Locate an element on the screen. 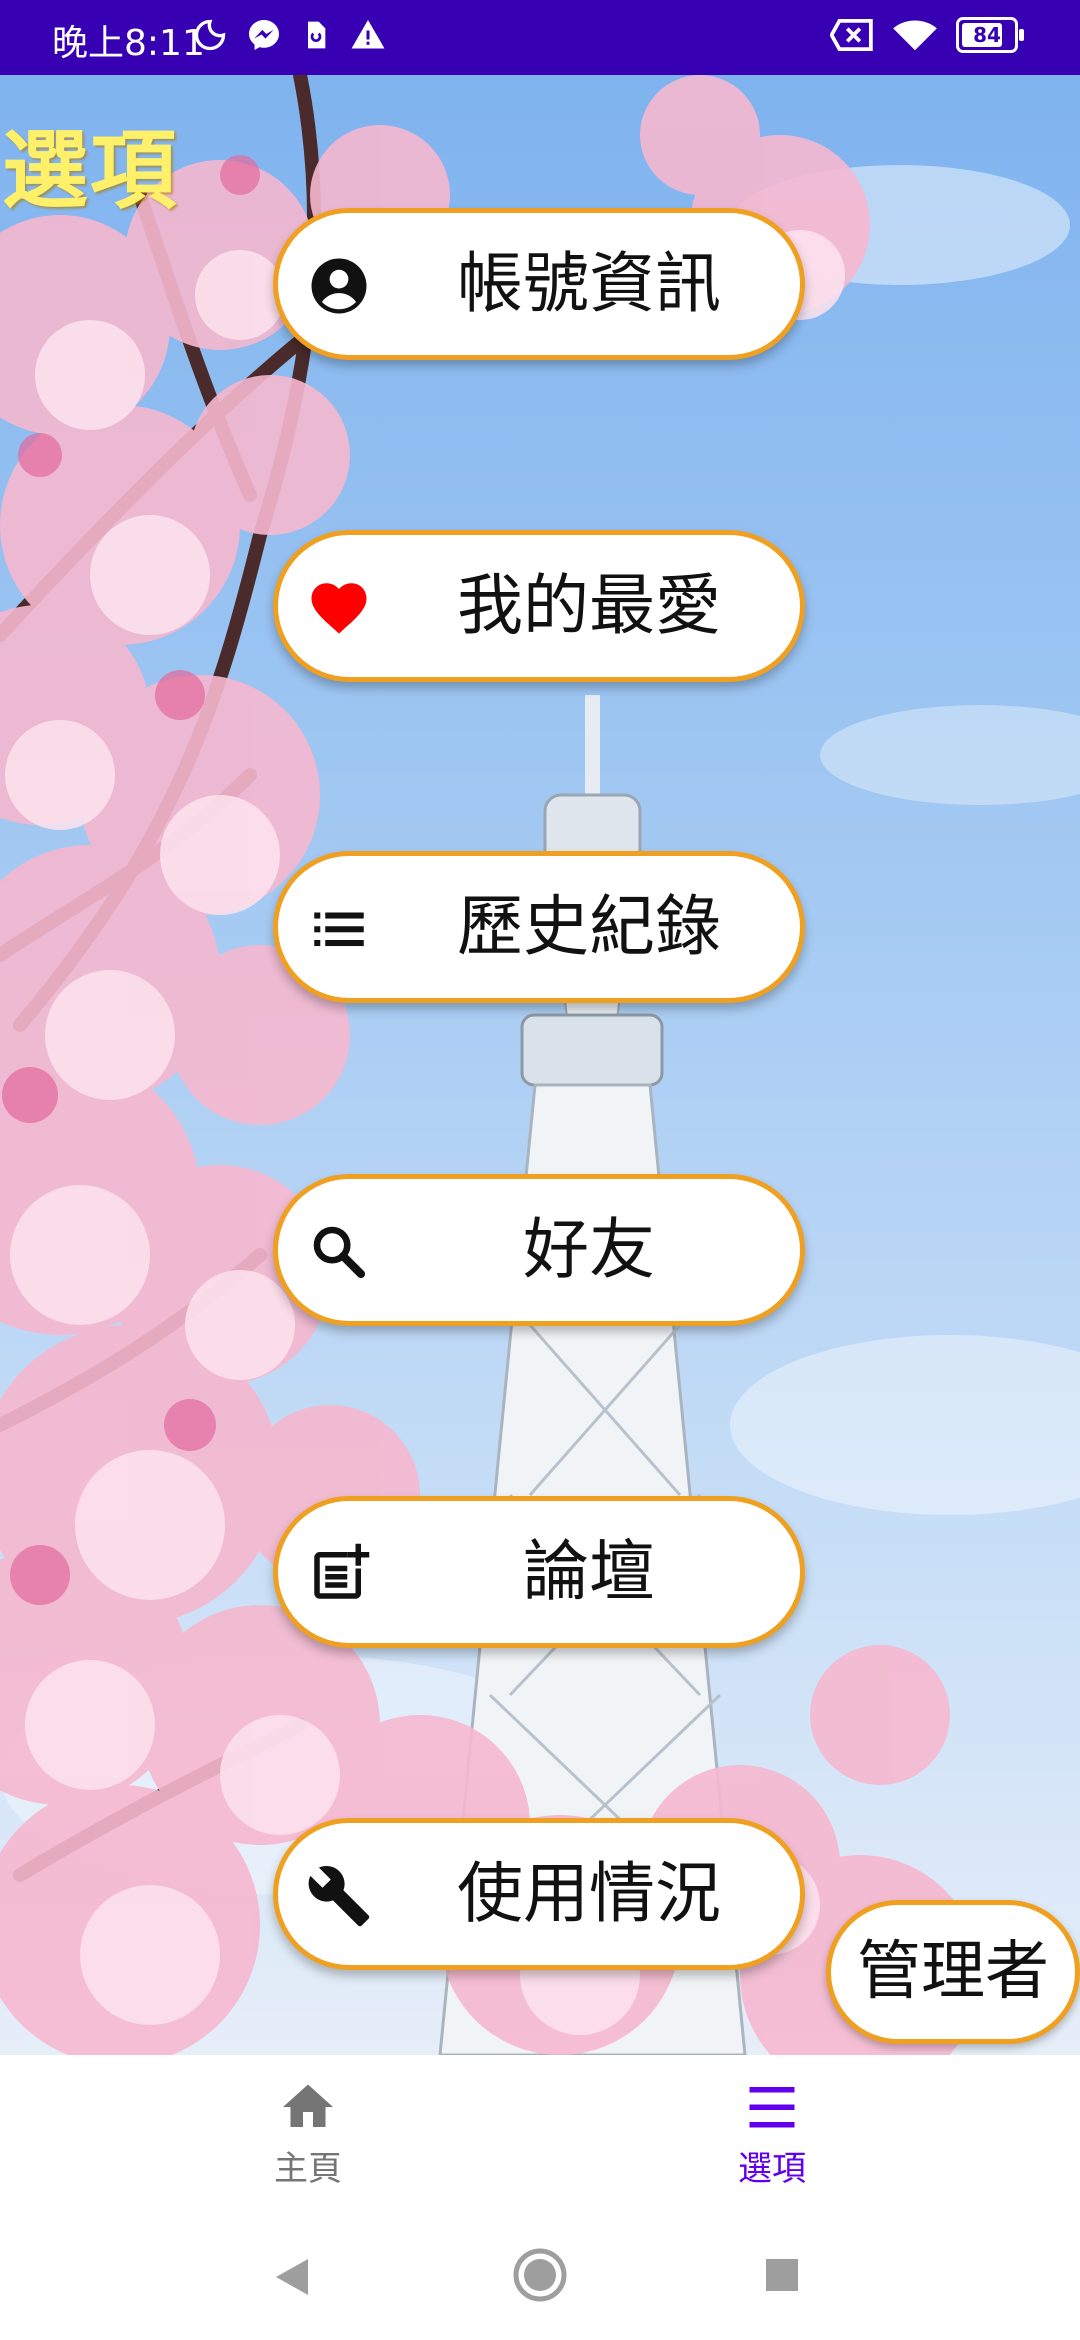  warning-icon is located at coordinates (368, 34).